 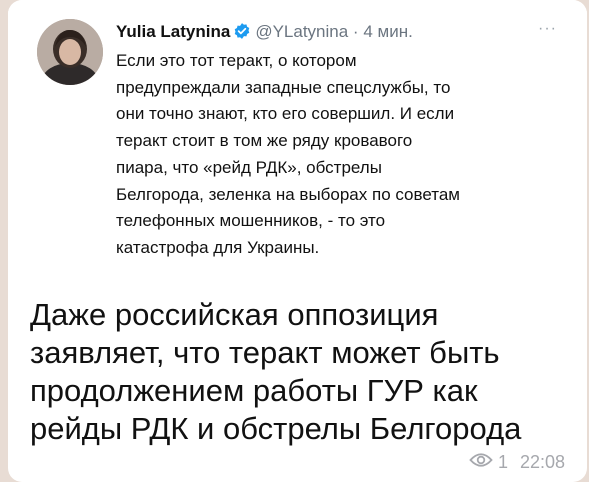 I want to click on tweet-line: Если это тот теракт, о котором, so click(x=236, y=60).